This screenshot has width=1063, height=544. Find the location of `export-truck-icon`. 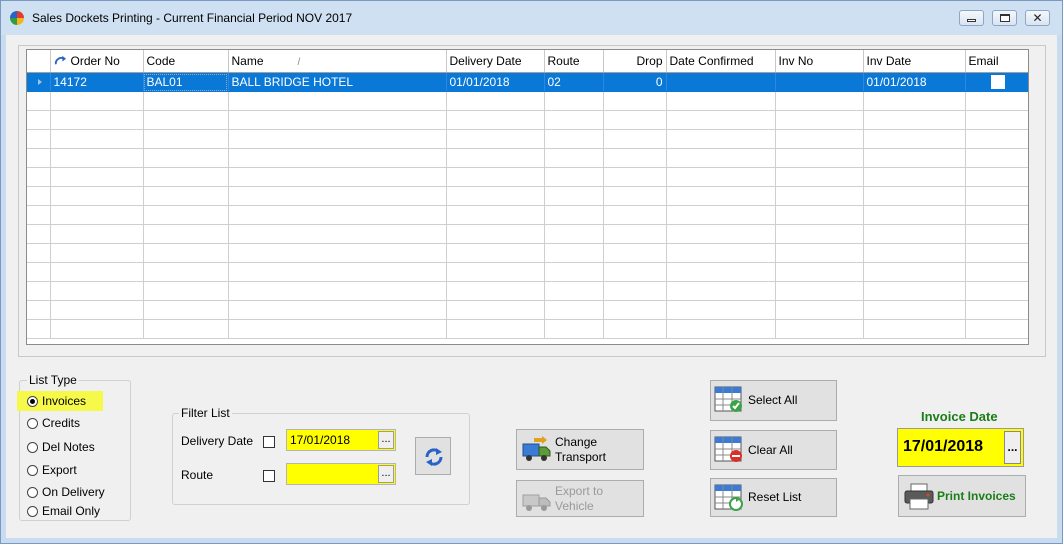

export-truck-icon is located at coordinates (536, 502).